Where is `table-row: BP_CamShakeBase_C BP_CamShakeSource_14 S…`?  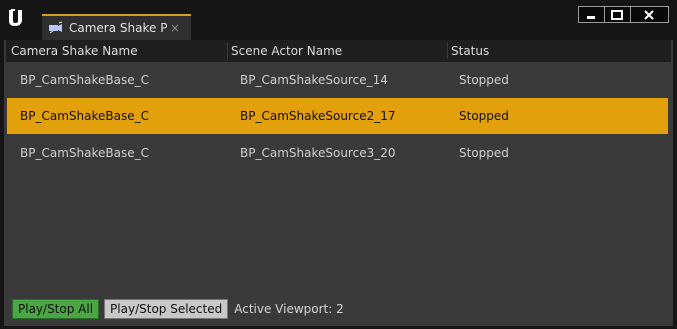 table-row: BP_CamShakeBase_C BP_CamShakeSource_14 S… is located at coordinates (337, 80).